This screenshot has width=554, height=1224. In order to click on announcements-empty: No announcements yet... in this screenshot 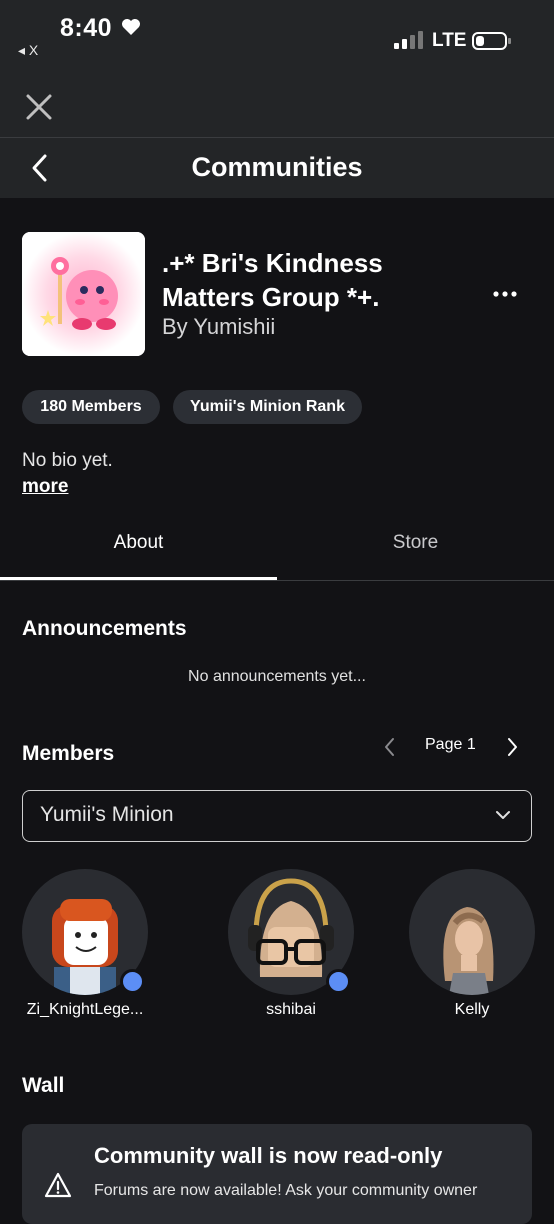, I will do `click(277, 676)`.